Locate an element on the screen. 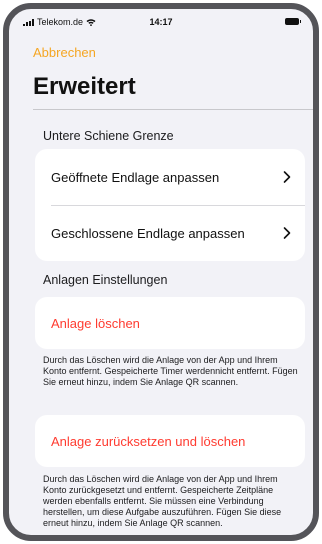 The image size is (322, 544). status-bar: Telekom.de 14:17 is located at coordinates (161, 22).